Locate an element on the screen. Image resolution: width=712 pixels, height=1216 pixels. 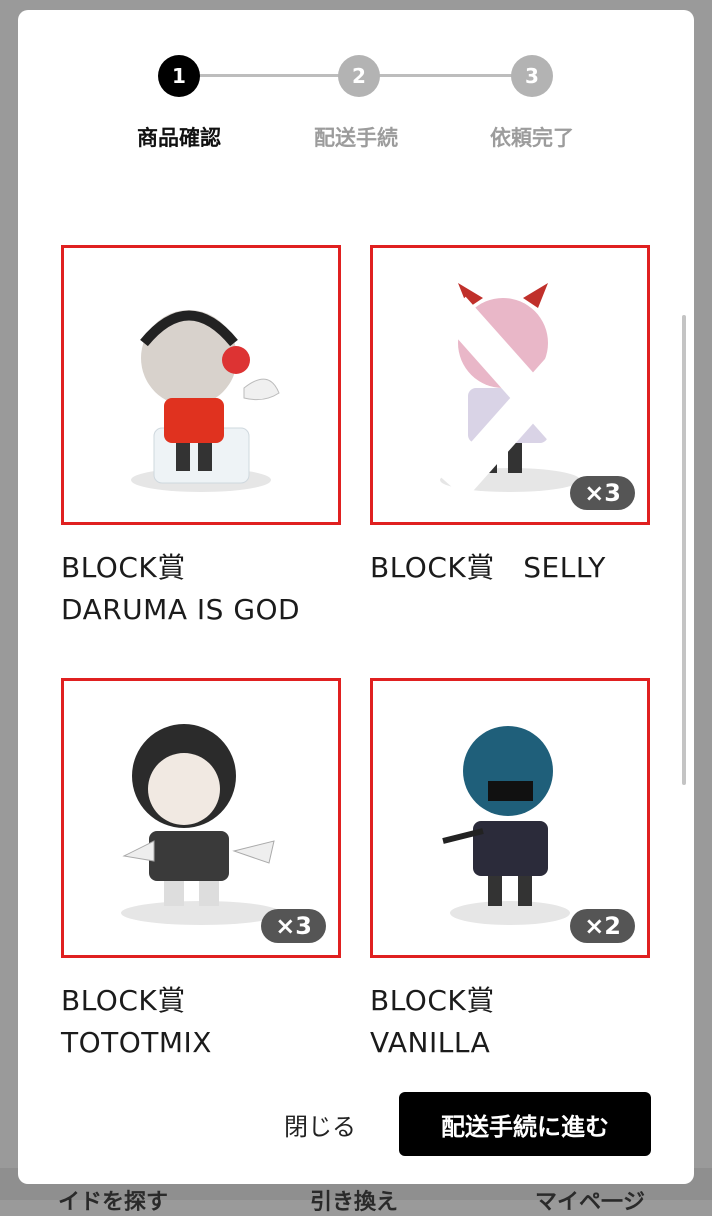
step-1-label: 商品確認 is located at coordinates (179, 138).